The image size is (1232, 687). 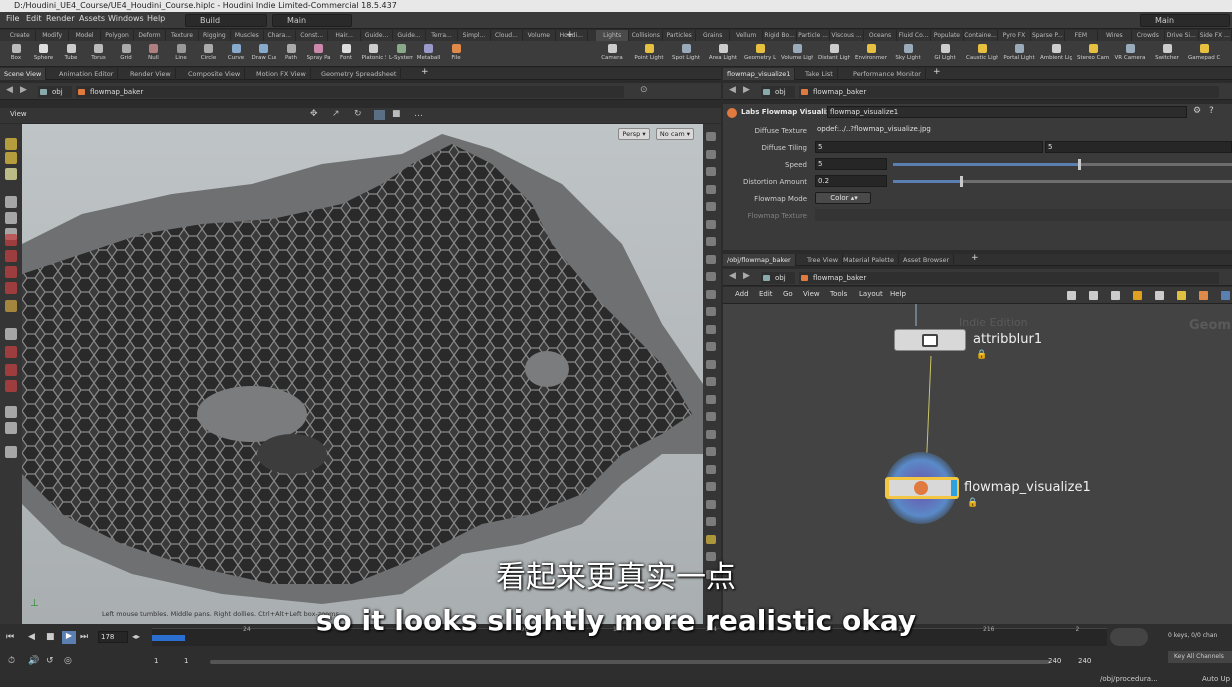 What do you see at coordinates (1204, 54) in the screenshot?
I see `tool-gamepad-camera: Gamepad Camera` at bounding box center [1204, 54].